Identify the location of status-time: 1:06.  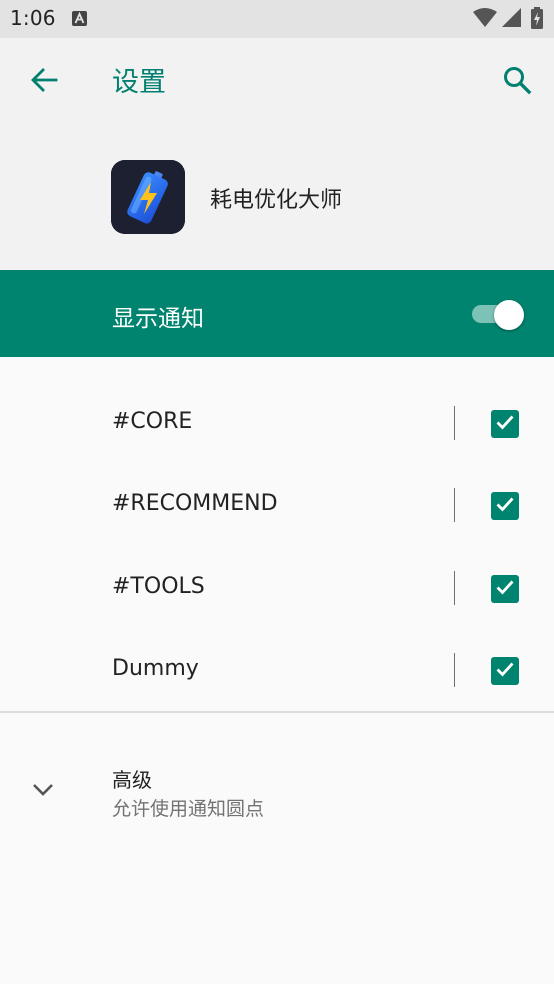
(33, 18).